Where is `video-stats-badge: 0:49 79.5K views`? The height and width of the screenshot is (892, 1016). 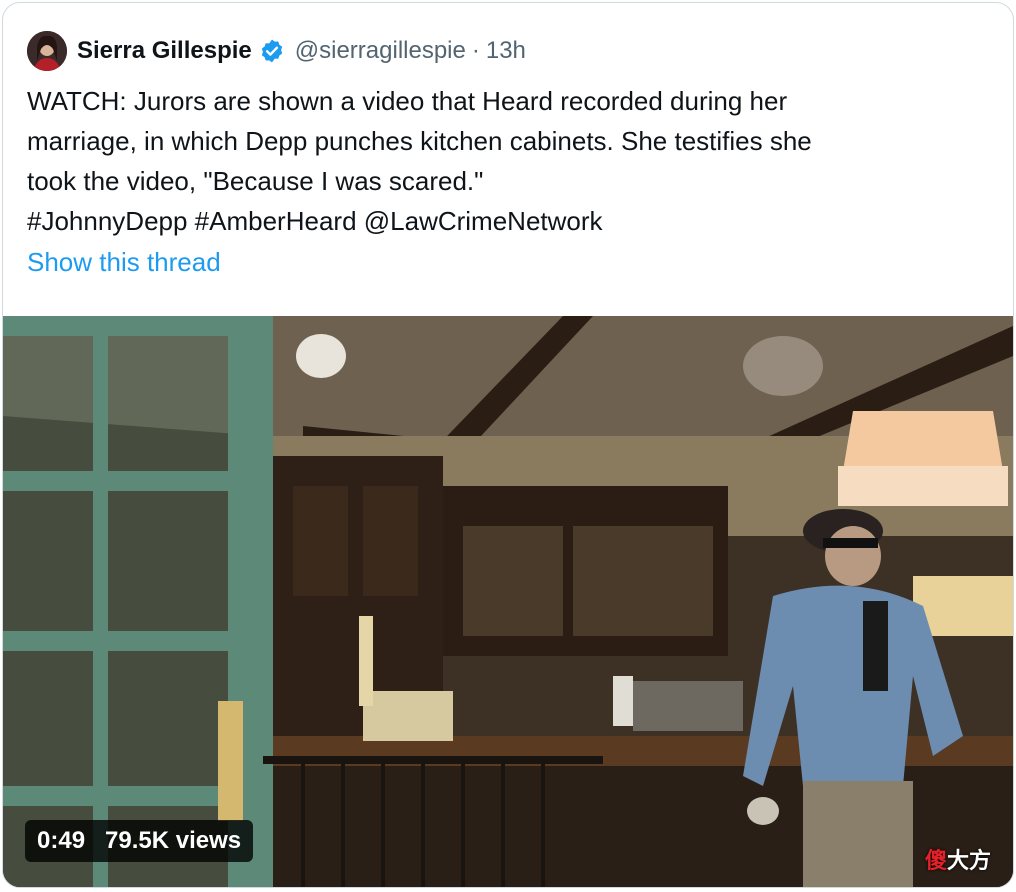
video-stats-badge: 0:49 79.5K views is located at coordinates (139, 841).